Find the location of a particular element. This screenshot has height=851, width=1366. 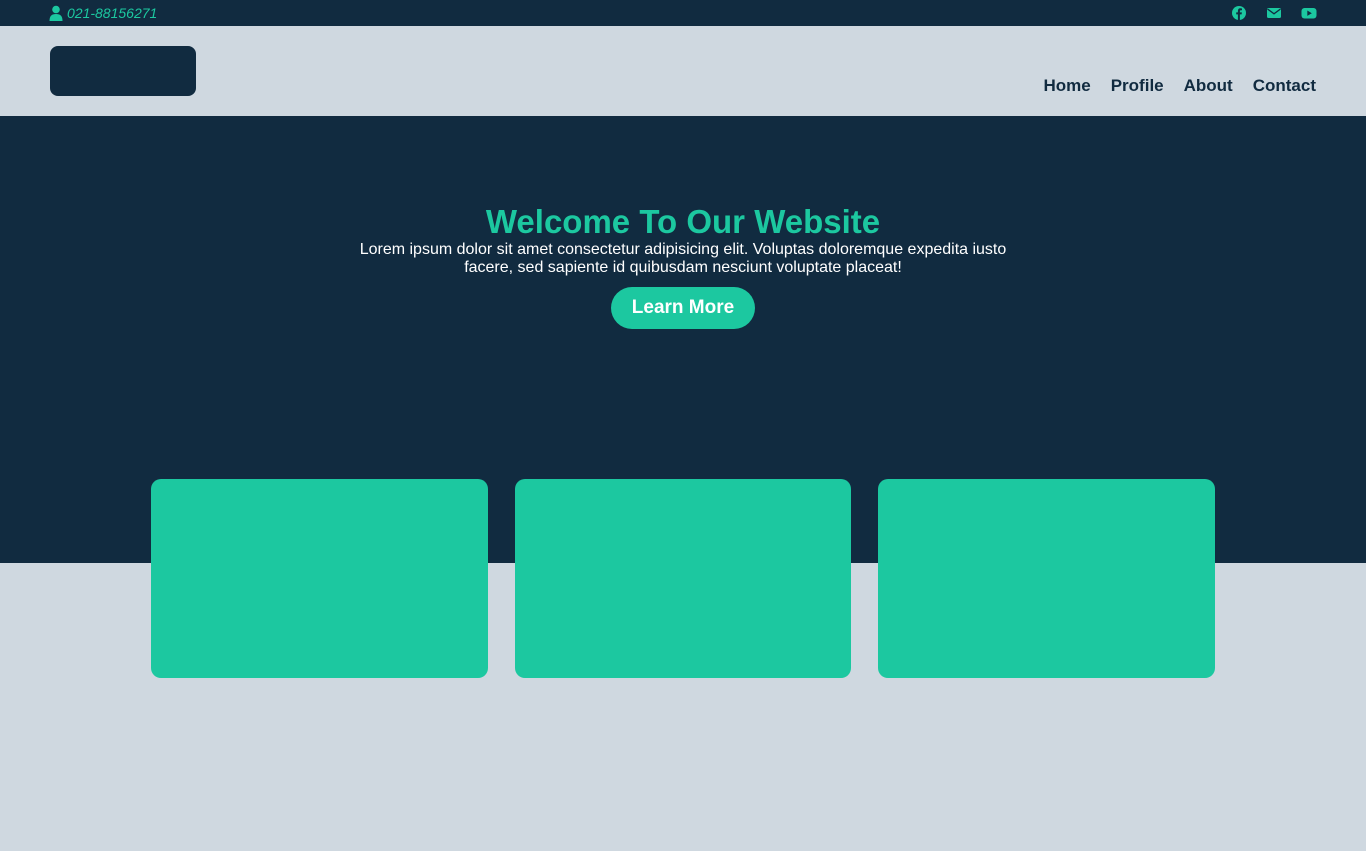

envelope-icon is located at coordinates (1274, 13).